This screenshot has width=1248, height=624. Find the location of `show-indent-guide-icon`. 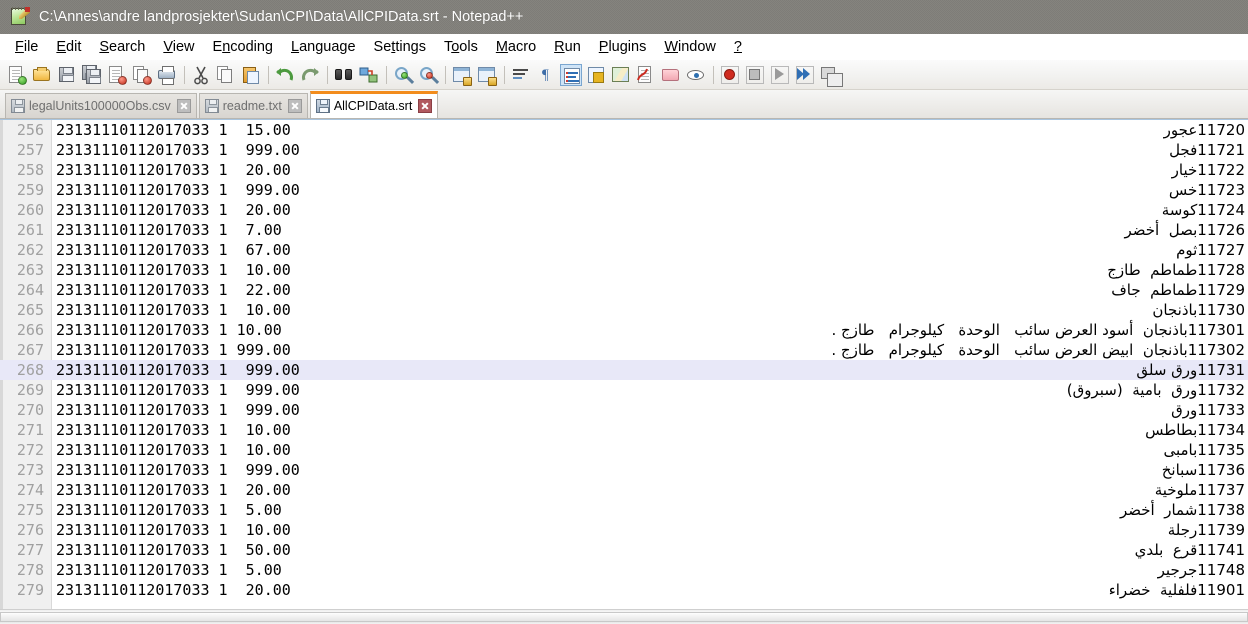

show-indent-guide-icon is located at coordinates (571, 74).